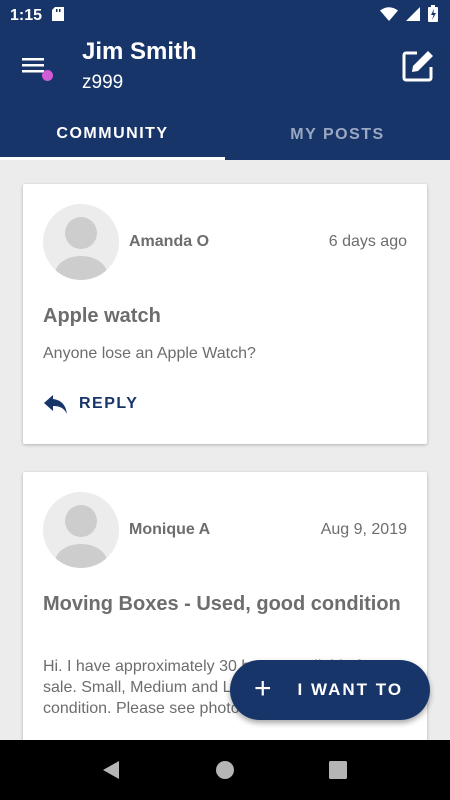 Image resolution: width=450 pixels, height=800 pixels. I want to click on app-bar: Jim Smith z999, so click(225, 71).